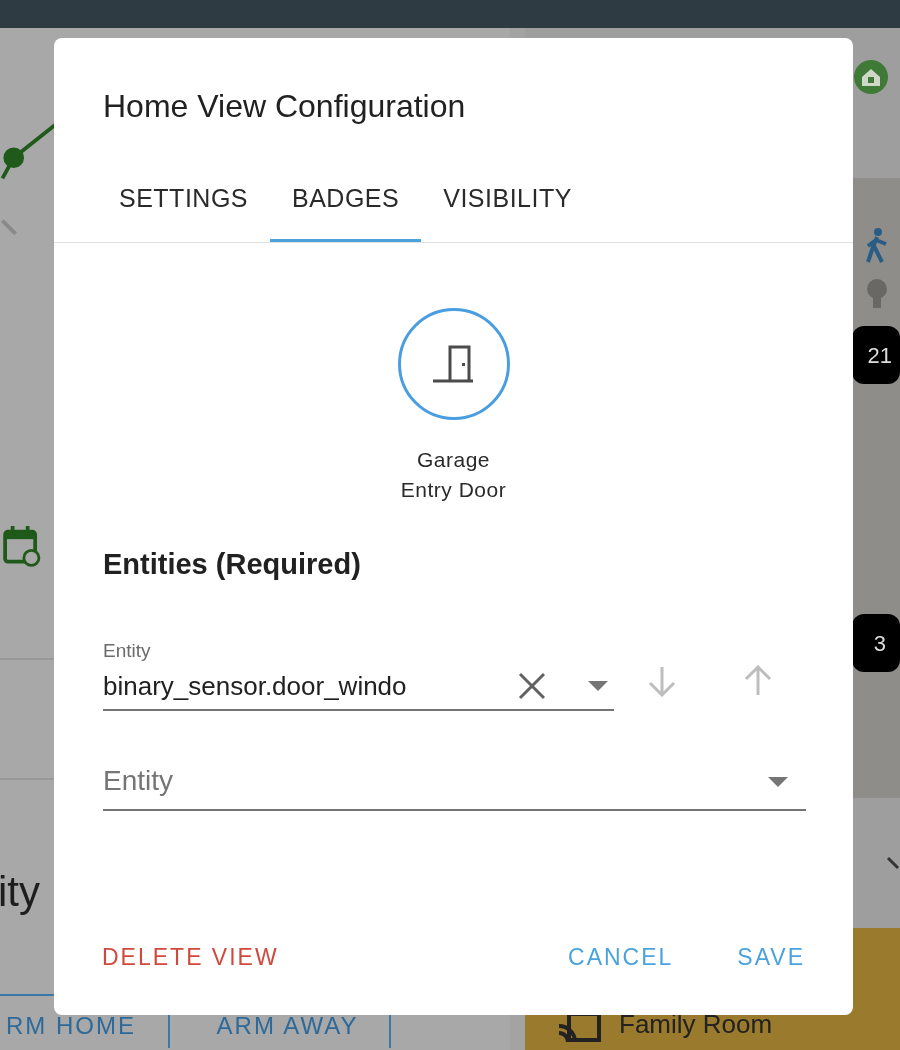  Describe the element at coordinates (453, 475) in the screenshot. I see `badge-label: Garage Entry Door` at that location.